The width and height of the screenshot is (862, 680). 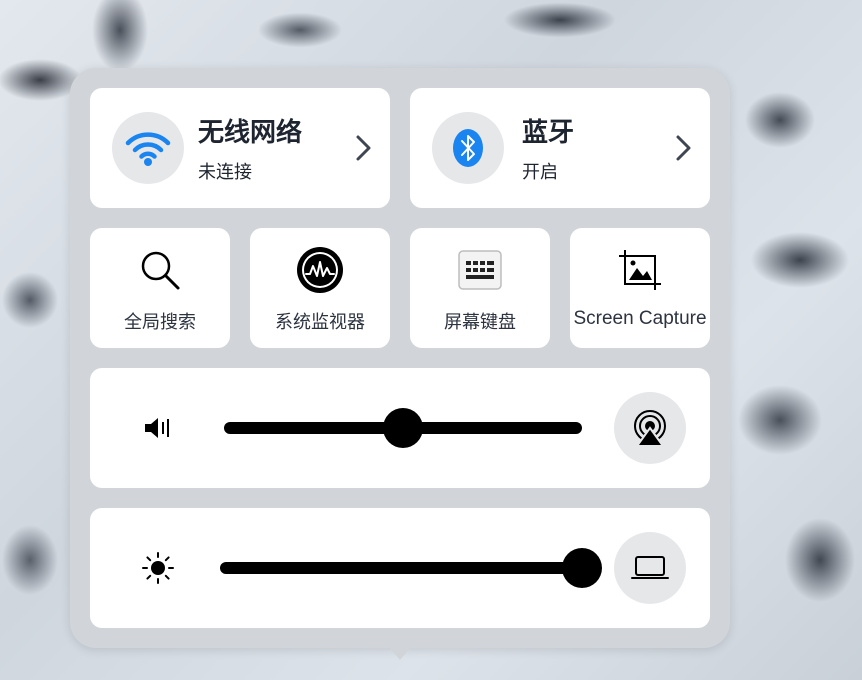 What do you see at coordinates (411, 568) in the screenshot?
I see `brightness-slider-track` at bounding box center [411, 568].